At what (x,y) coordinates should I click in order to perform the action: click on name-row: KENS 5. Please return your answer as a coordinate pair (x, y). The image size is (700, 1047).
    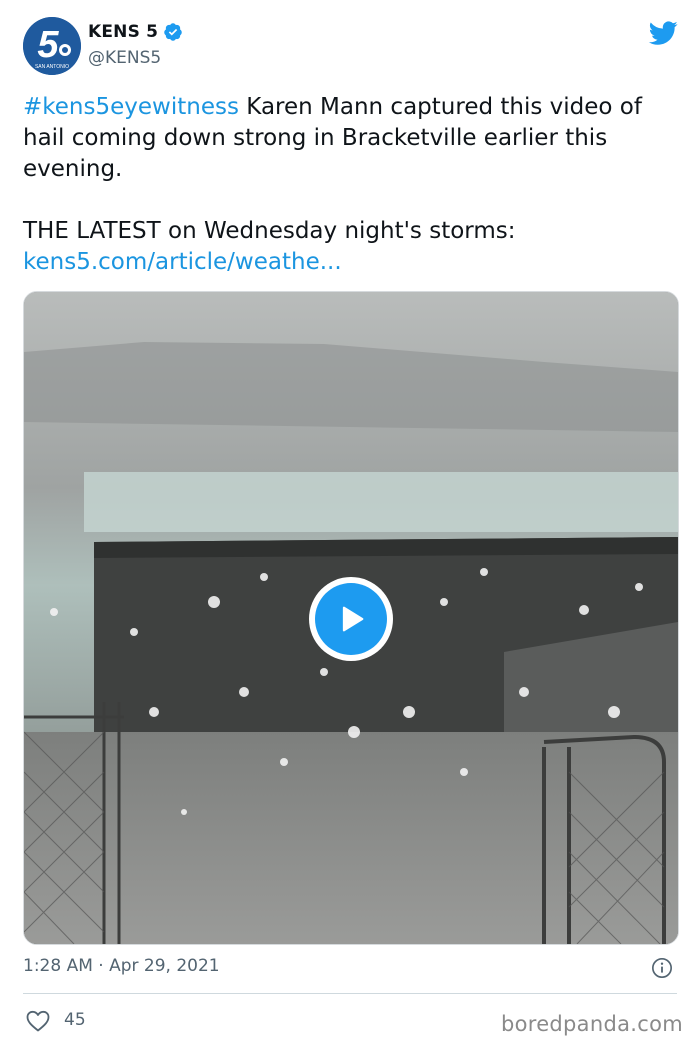
    Looking at the image, I should click on (135, 32).